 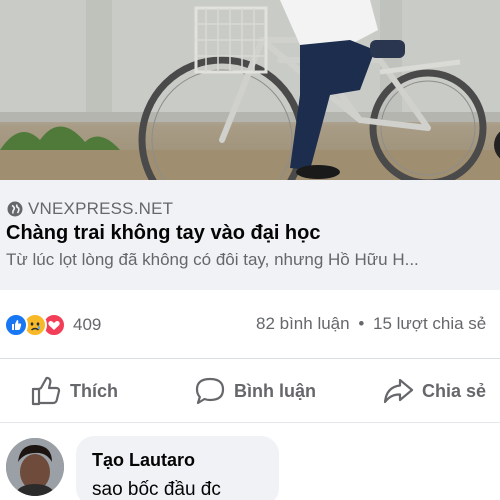 I want to click on like-button: Thích, so click(x=74, y=391).